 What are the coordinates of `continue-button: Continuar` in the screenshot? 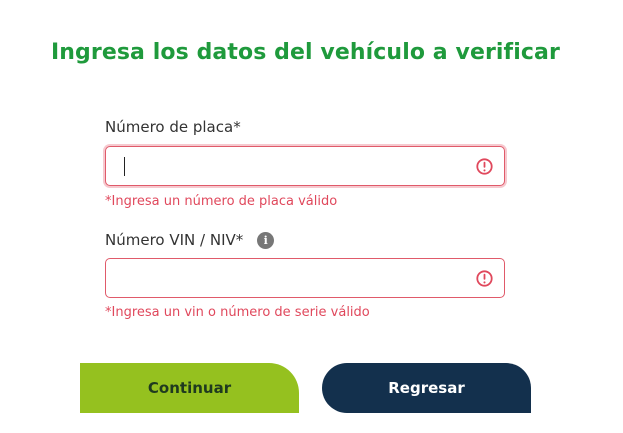 It's located at (189, 388).